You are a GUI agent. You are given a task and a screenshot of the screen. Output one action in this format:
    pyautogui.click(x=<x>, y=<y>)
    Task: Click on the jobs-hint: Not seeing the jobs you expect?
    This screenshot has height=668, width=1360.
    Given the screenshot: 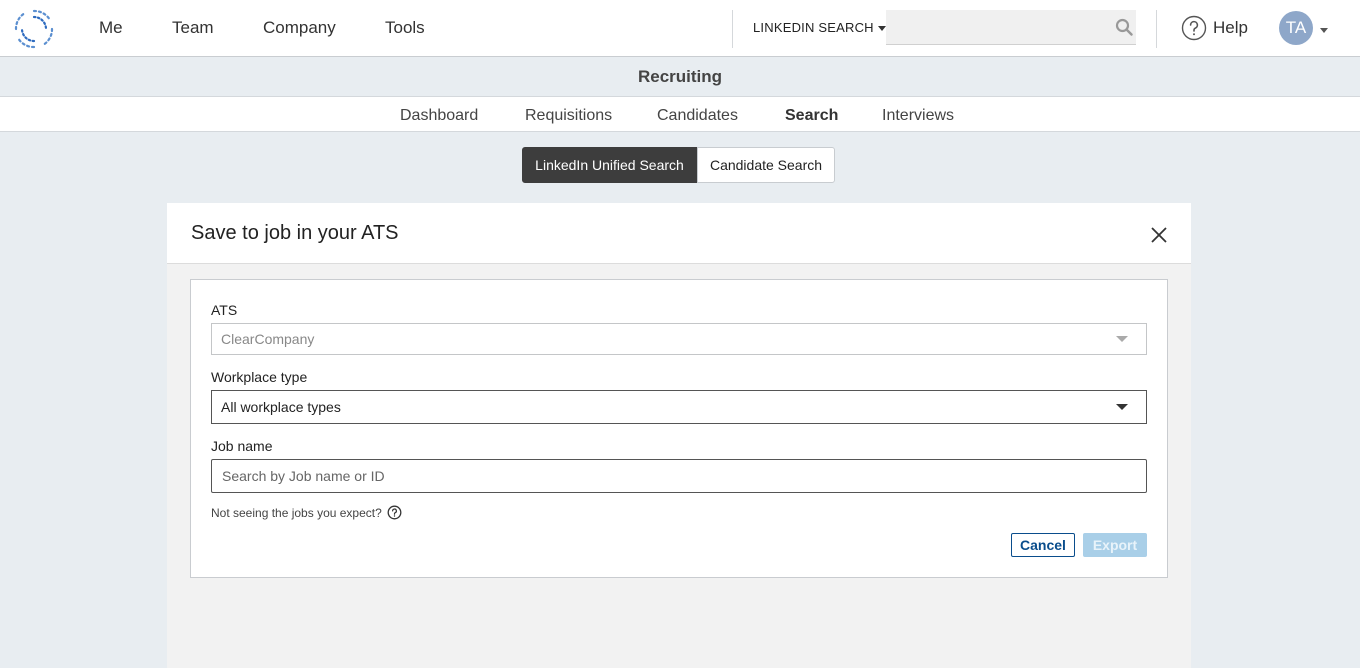 What is the action you would take?
    pyautogui.click(x=306, y=512)
    